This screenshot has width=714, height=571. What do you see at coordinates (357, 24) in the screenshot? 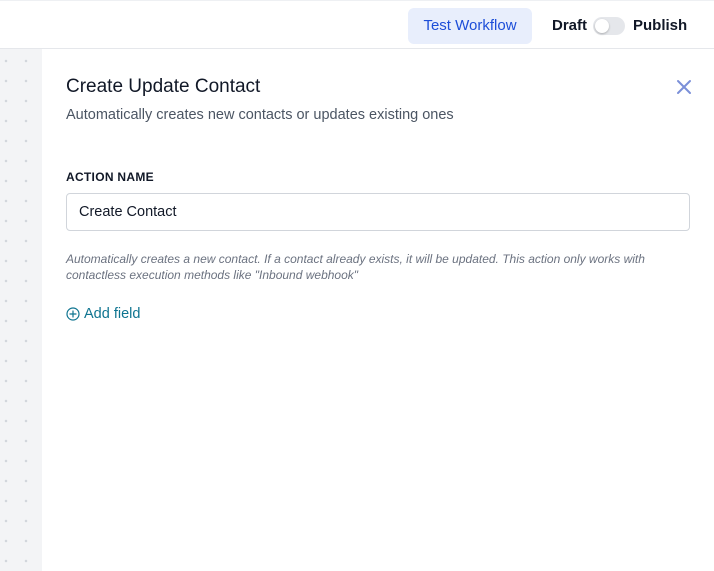
I see `top-bar: Test Workflow Draft Publish` at bounding box center [357, 24].